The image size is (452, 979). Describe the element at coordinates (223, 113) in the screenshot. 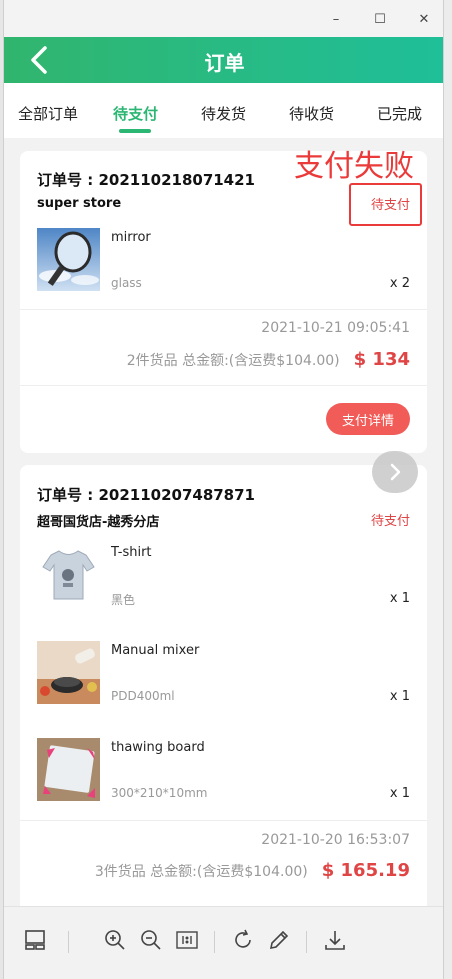

I see `tab-pending-shipment: 待发货` at that location.